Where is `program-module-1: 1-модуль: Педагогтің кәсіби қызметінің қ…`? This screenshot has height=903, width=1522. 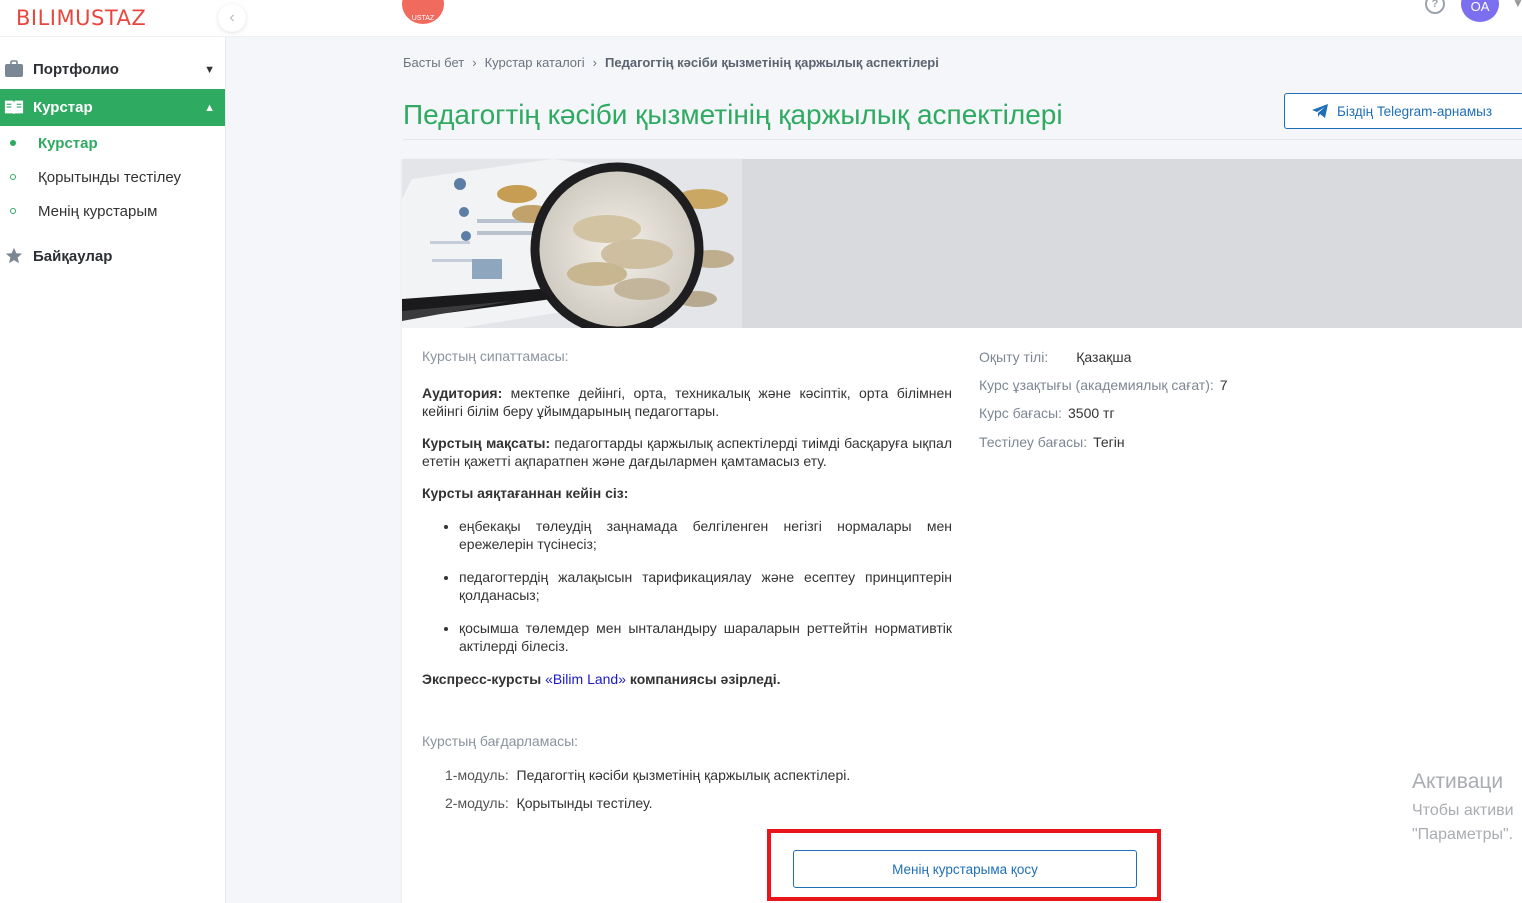 program-module-1: 1-модуль: Педагогтің кәсіби қызметінің қ… is located at coordinates (647, 775).